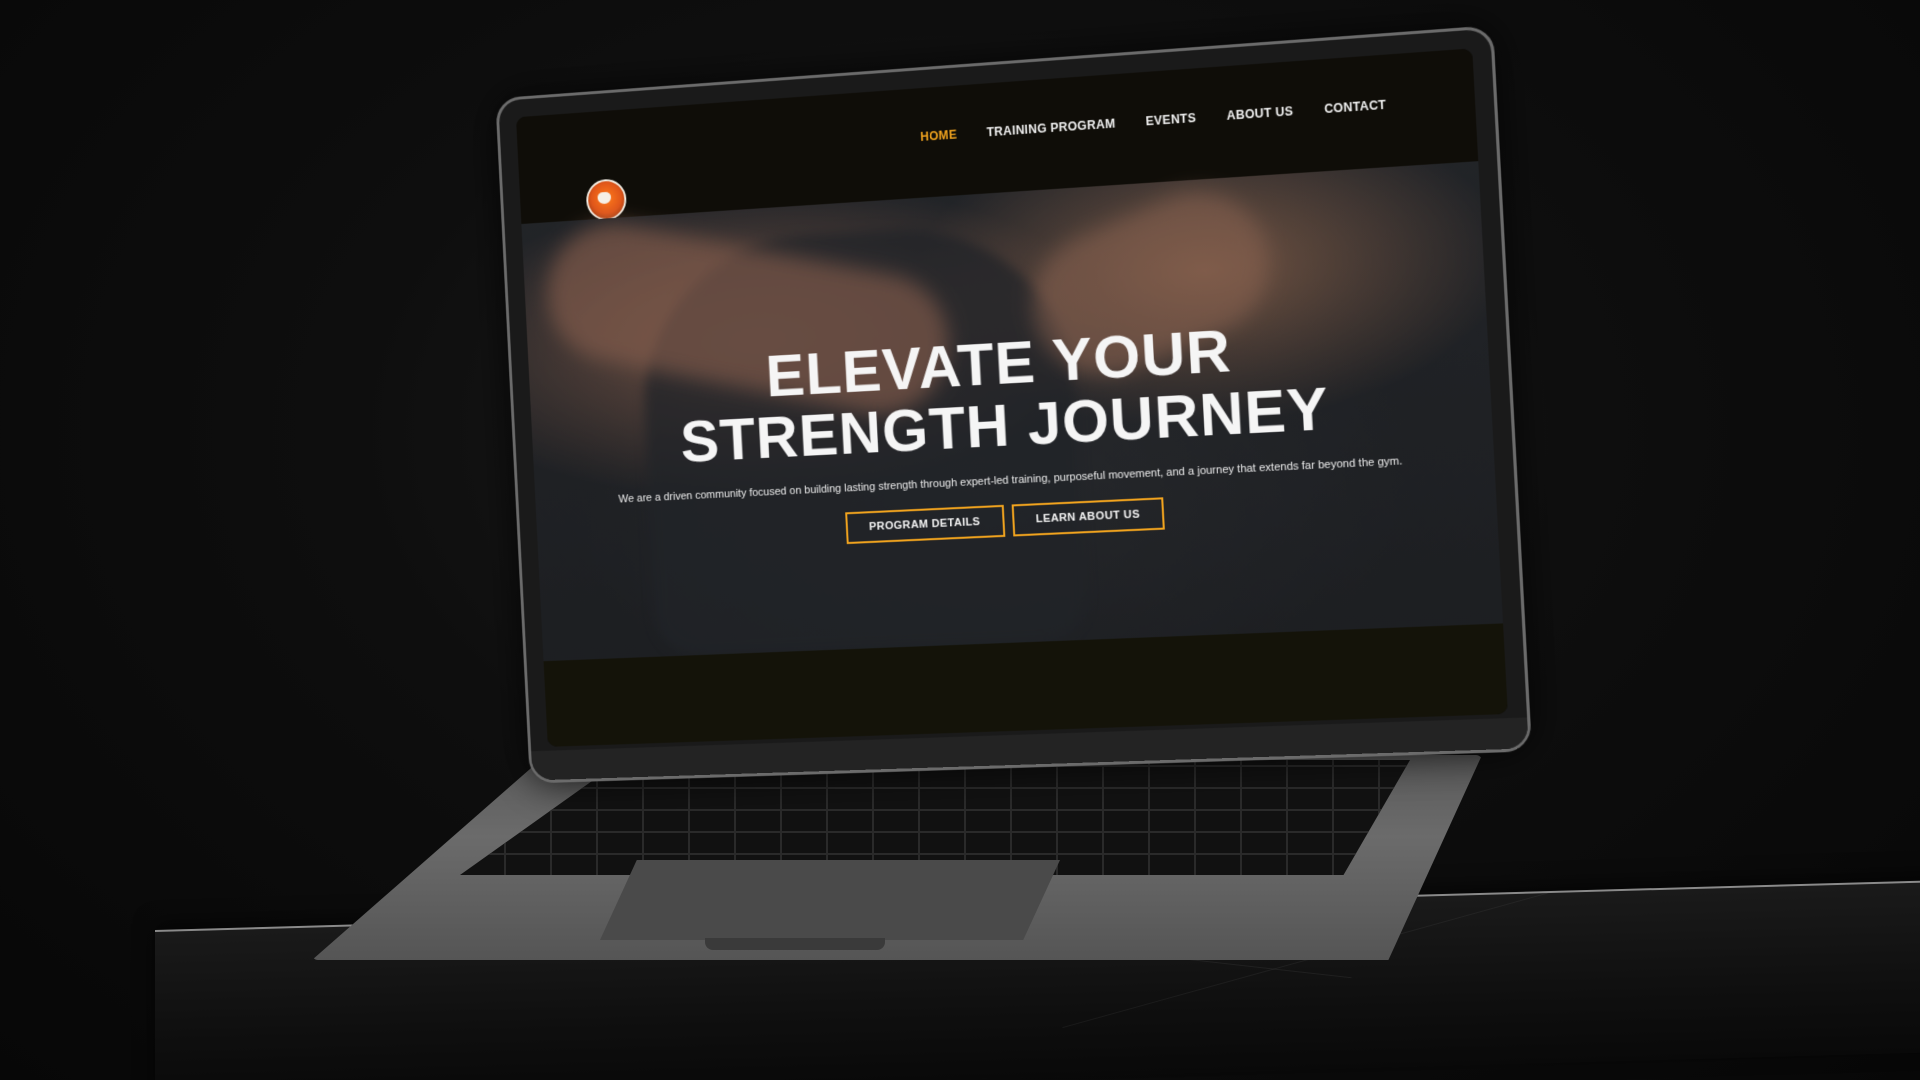  Describe the element at coordinates (1355, 107) in the screenshot. I see `nav-contact: CONTACT` at that location.